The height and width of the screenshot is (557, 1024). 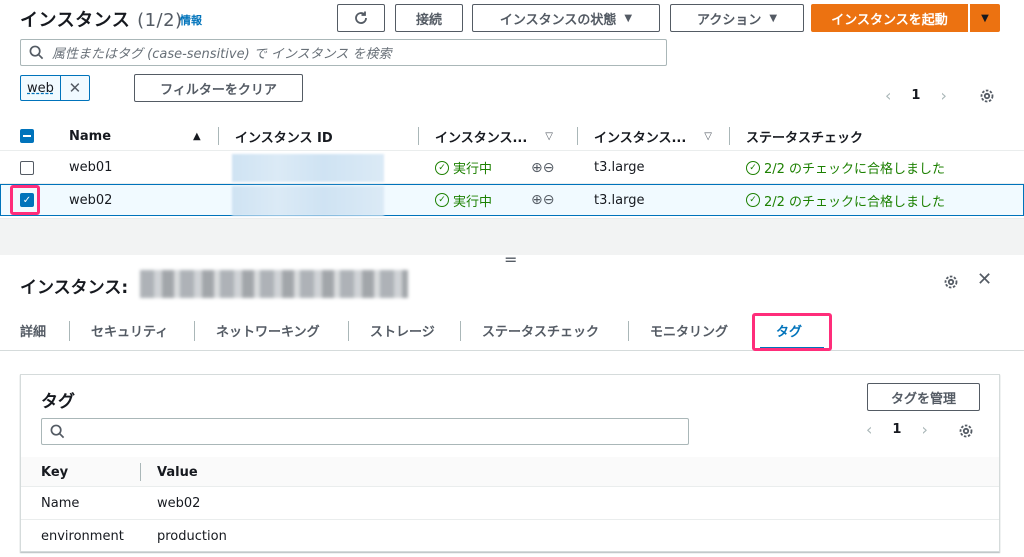 What do you see at coordinates (619, 167) in the screenshot?
I see `instance-type: t3.large` at bounding box center [619, 167].